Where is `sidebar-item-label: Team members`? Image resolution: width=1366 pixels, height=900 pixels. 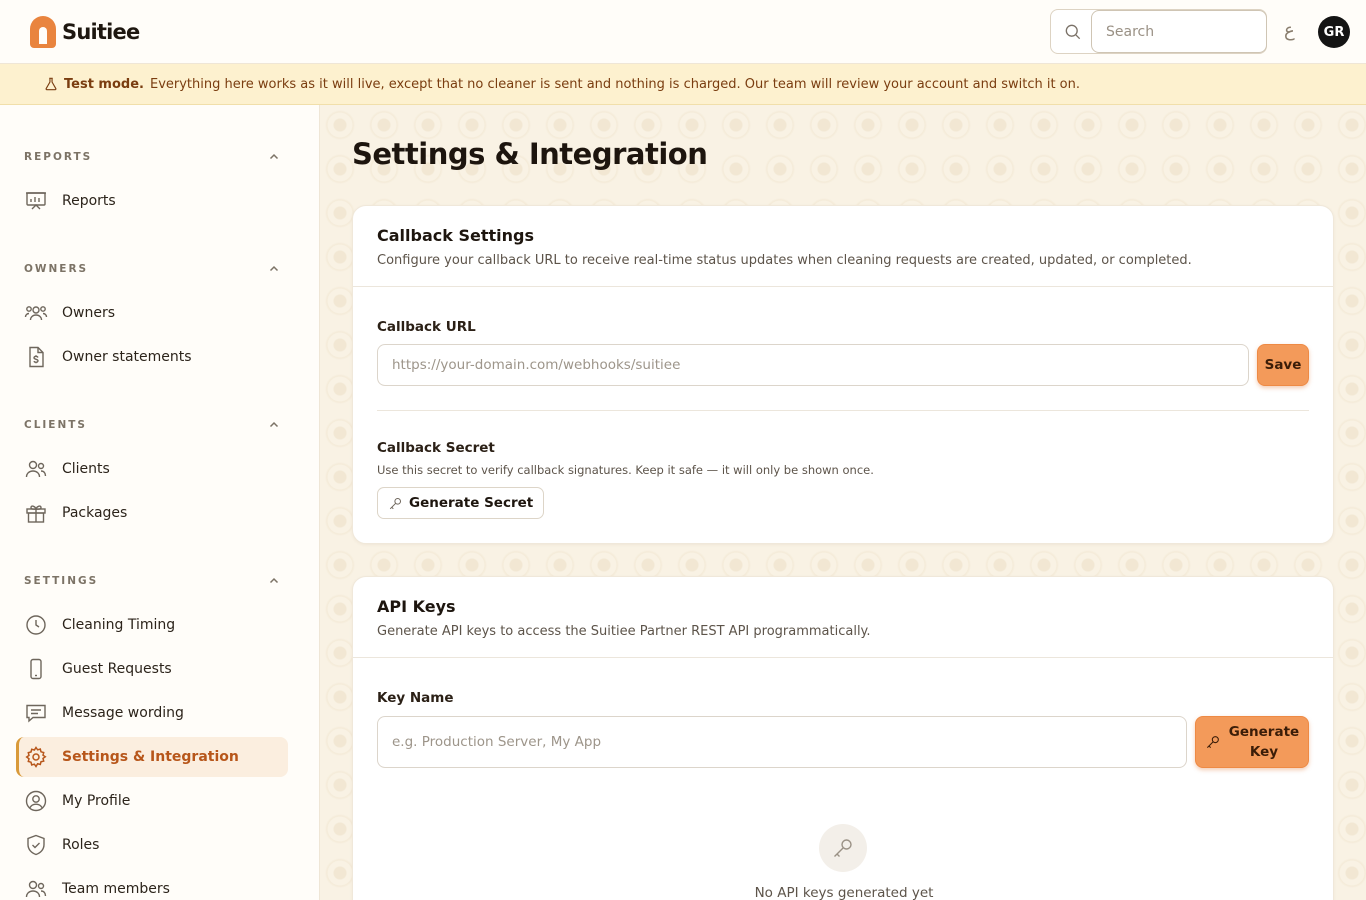 sidebar-item-label: Team members is located at coordinates (116, 889).